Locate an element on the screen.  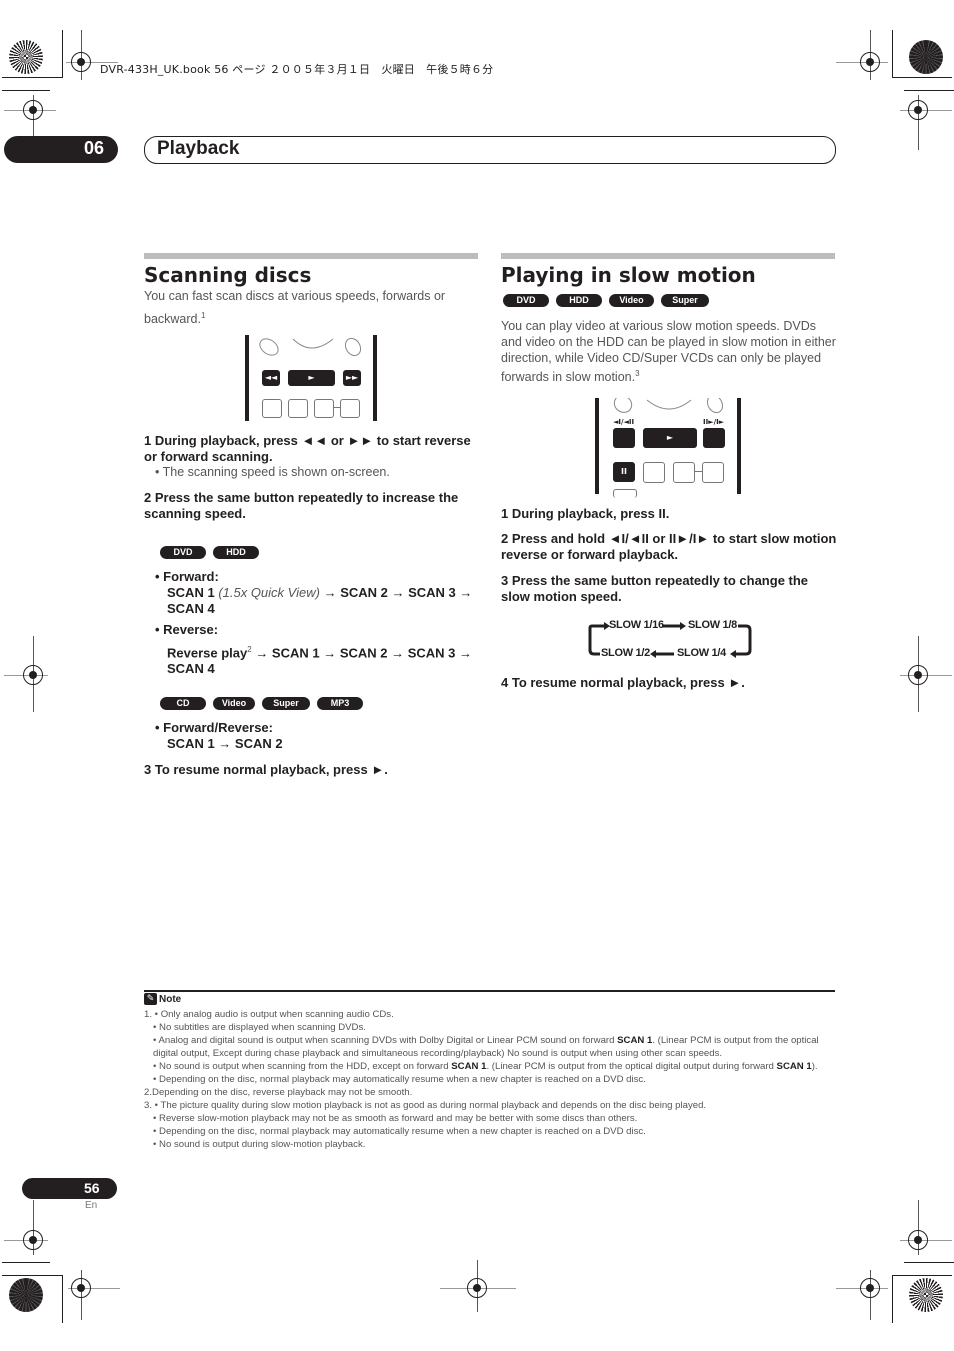
chapter-title: Playback is located at coordinates (198, 148).